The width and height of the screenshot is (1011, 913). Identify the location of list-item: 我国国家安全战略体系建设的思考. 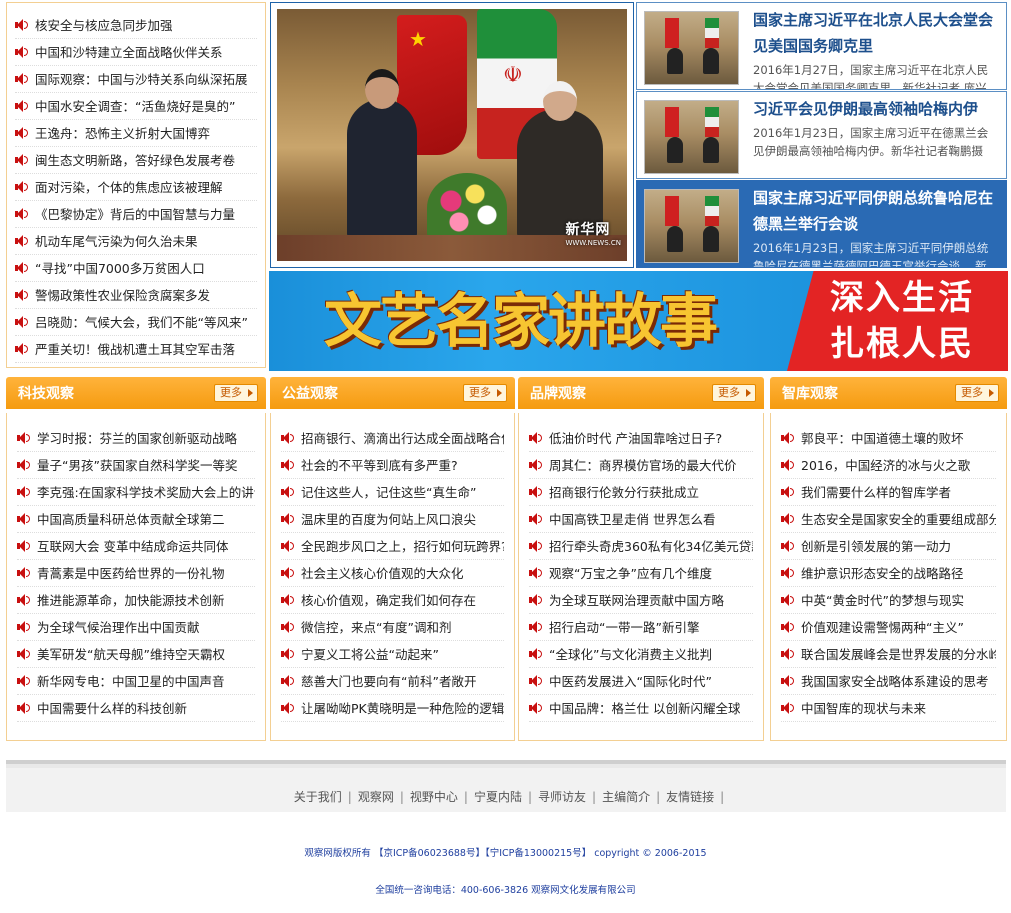
(888, 681).